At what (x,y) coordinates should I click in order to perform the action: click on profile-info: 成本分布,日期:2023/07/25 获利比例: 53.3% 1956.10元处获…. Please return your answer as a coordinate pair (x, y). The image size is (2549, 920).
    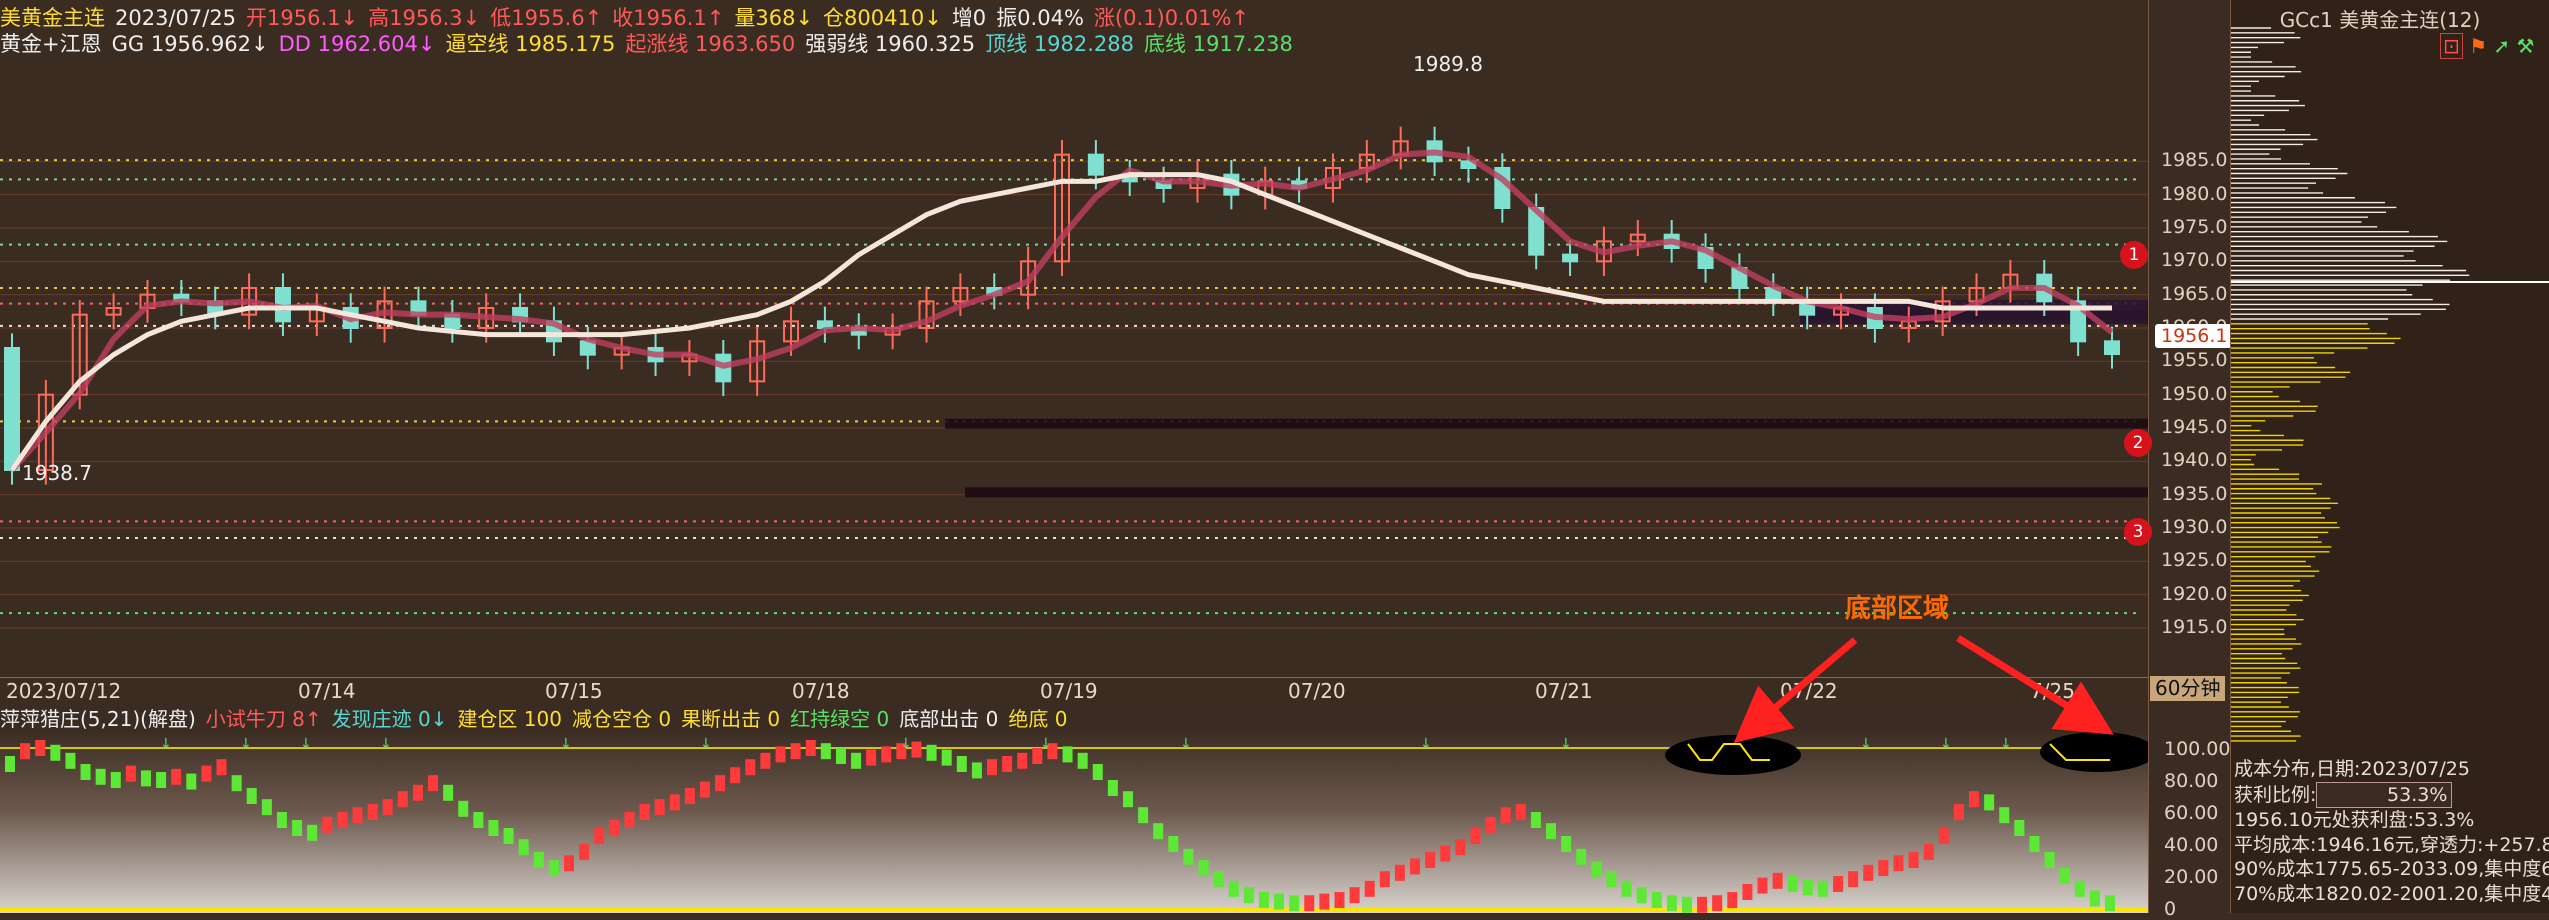
    Looking at the image, I should click on (2391, 831).